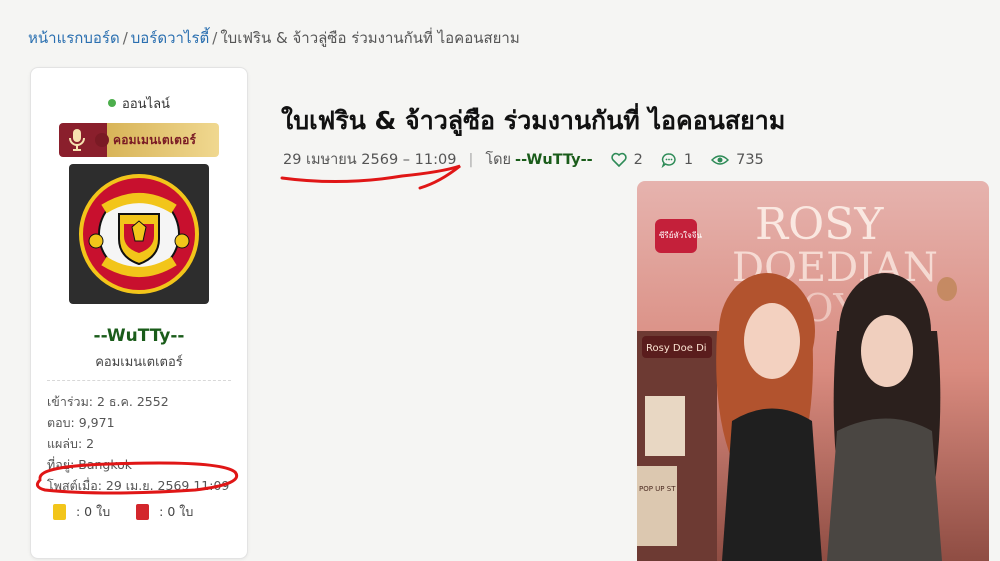 Image resolution: width=1000 pixels, height=561 pixels. What do you see at coordinates (676, 348) in the screenshot?
I see `poster-sign-1: Rosy Doe Di` at bounding box center [676, 348].